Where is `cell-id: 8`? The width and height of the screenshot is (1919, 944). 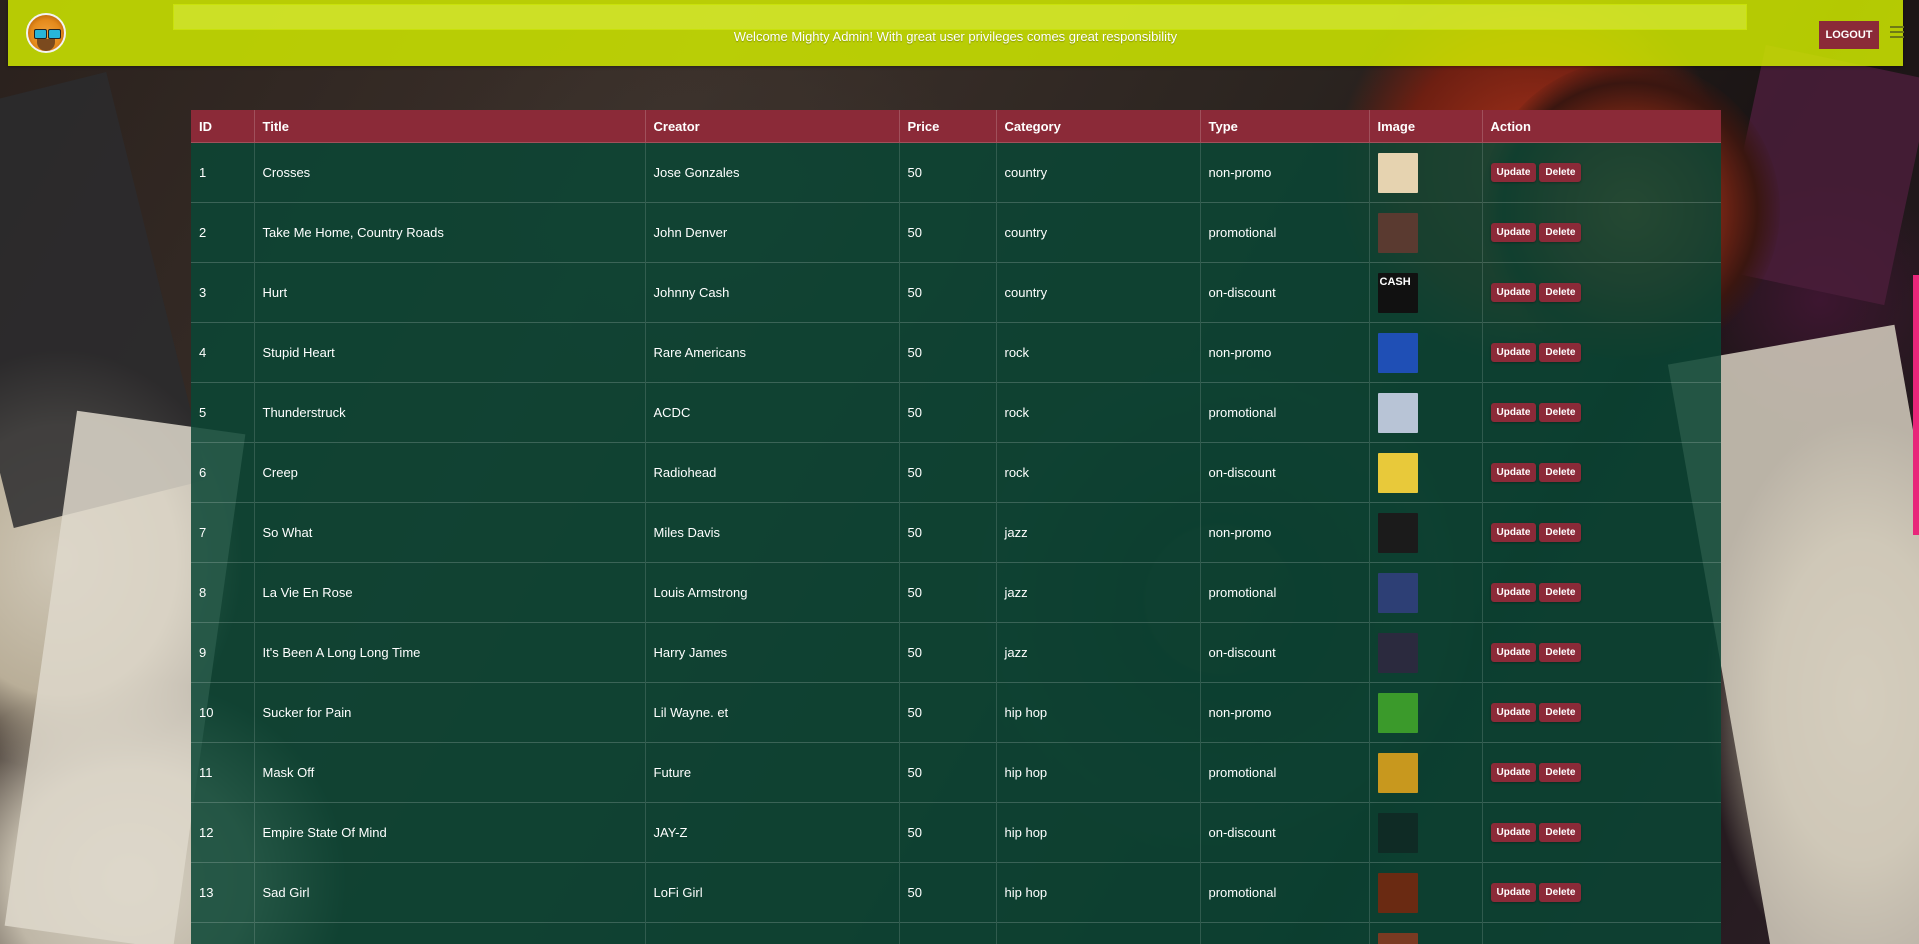
cell-id: 8 is located at coordinates (223, 592).